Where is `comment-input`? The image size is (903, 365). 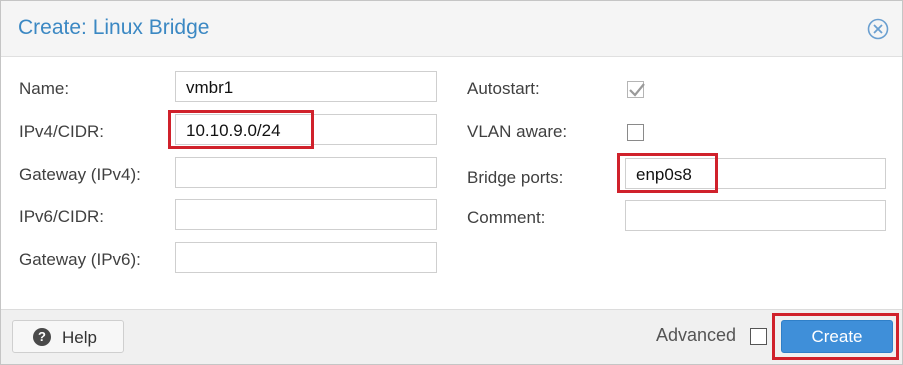
comment-input is located at coordinates (755, 215).